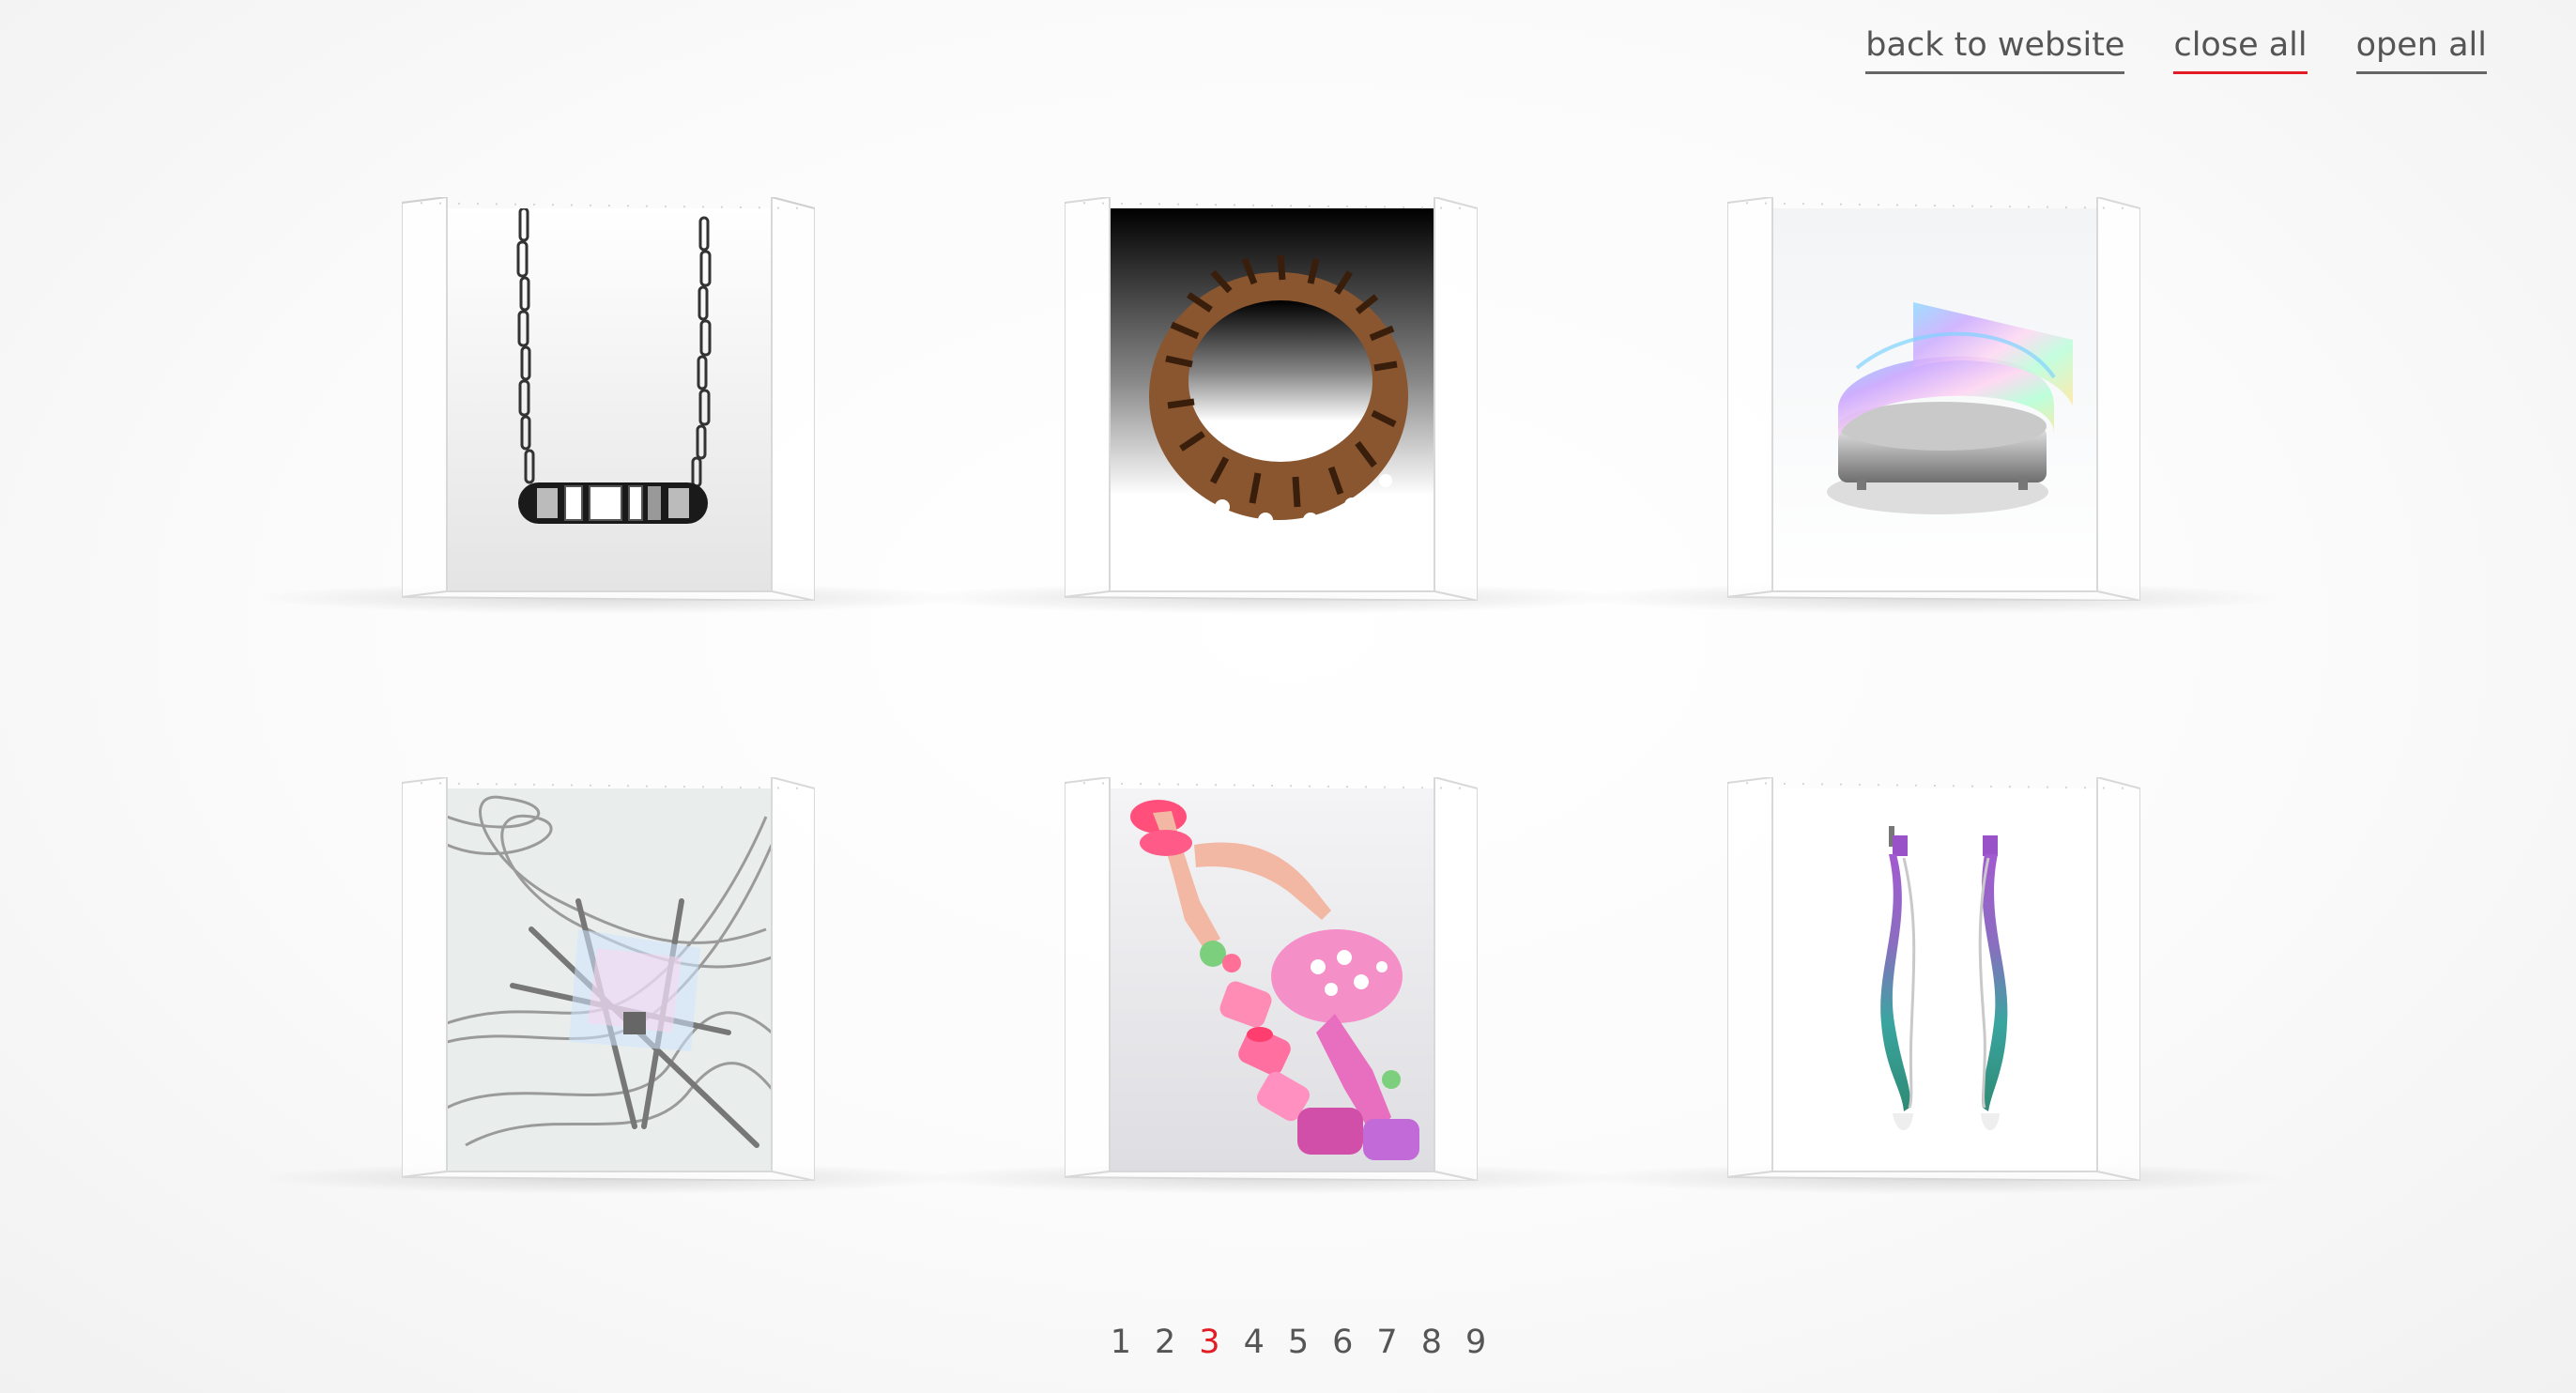  I want to click on page-link: 5, so click(1299, 1342).